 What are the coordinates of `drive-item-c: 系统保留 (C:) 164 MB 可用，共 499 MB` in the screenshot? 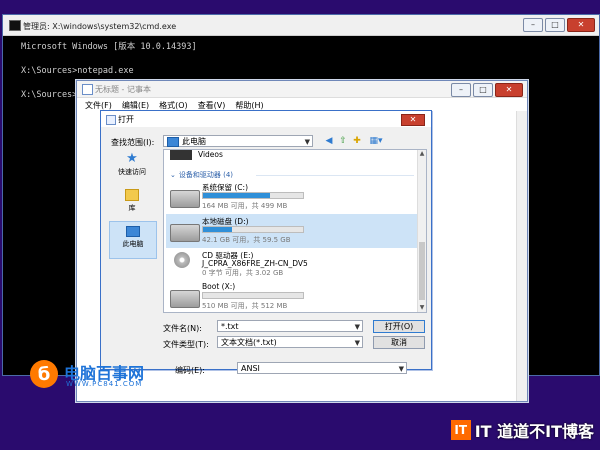 It's located at (292, 197).